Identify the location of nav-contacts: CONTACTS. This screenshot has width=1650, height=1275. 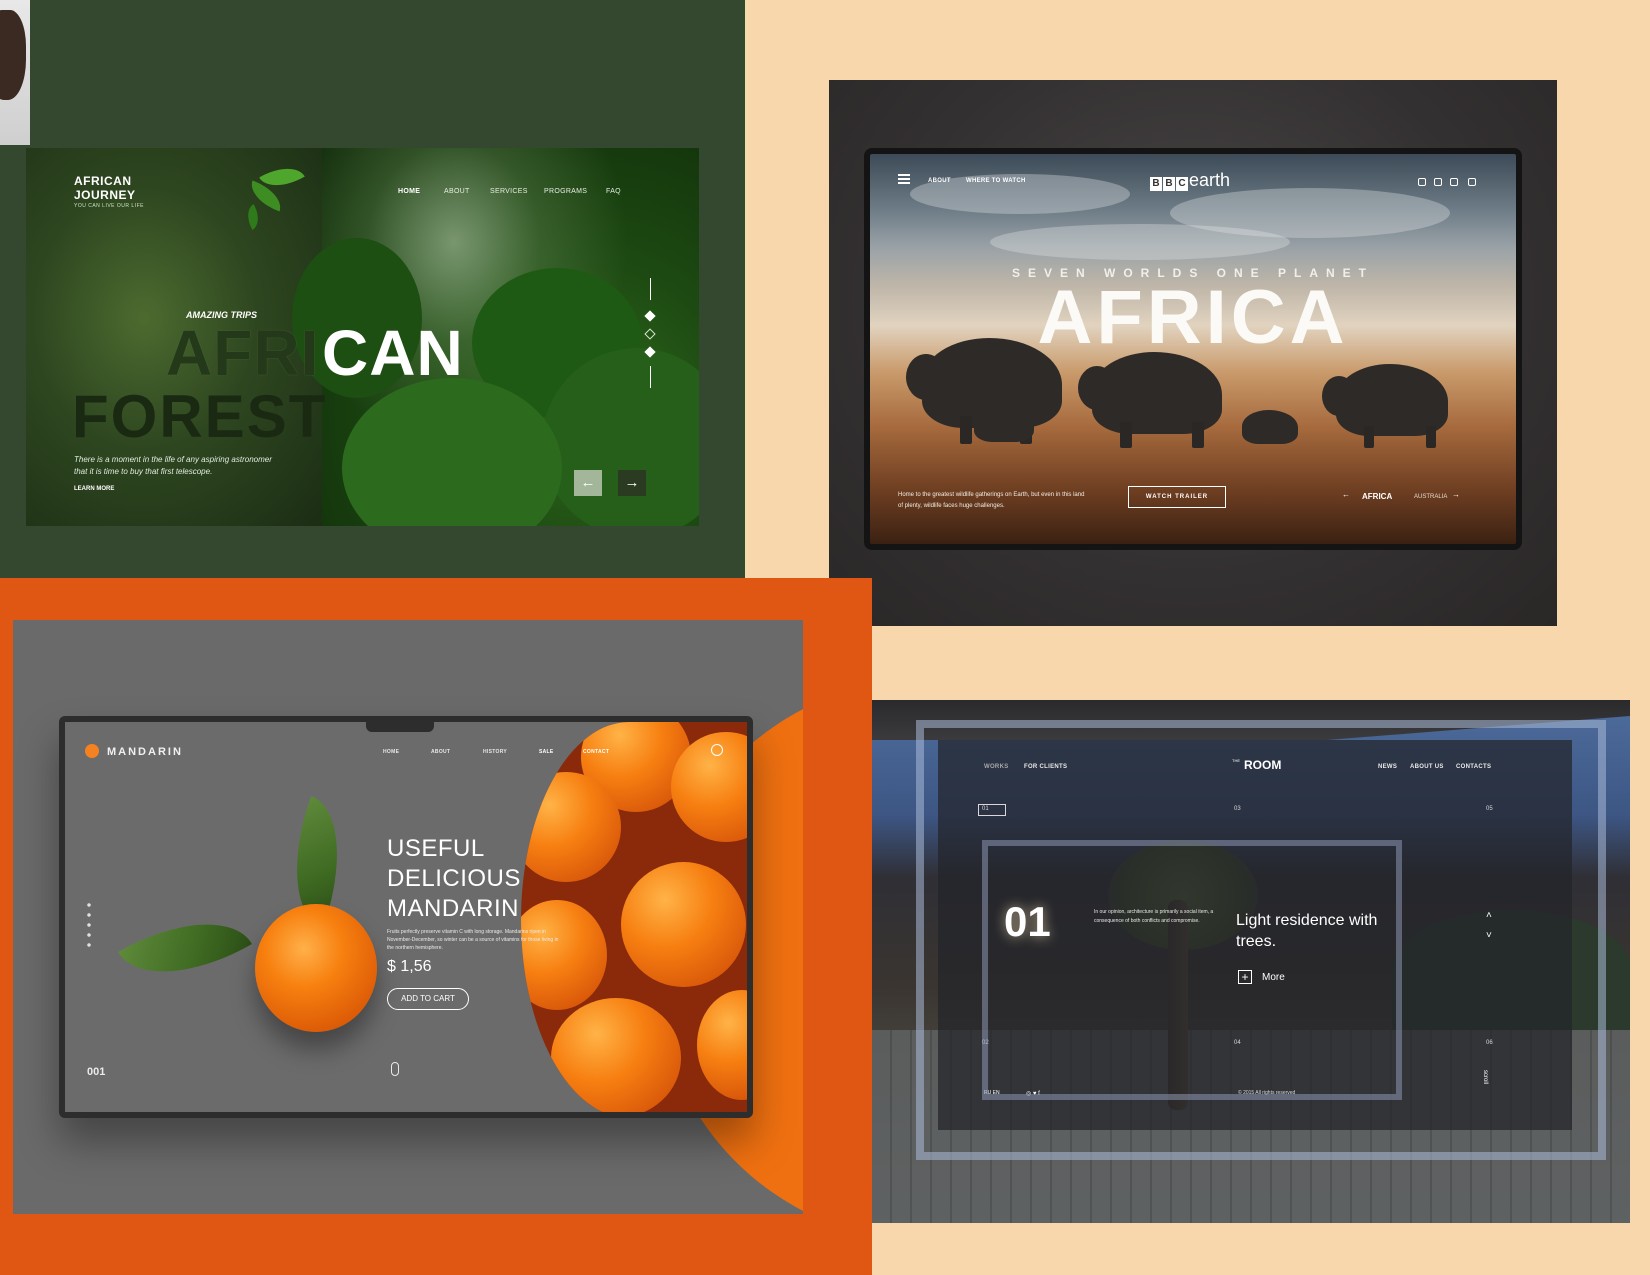
(1473, 767).